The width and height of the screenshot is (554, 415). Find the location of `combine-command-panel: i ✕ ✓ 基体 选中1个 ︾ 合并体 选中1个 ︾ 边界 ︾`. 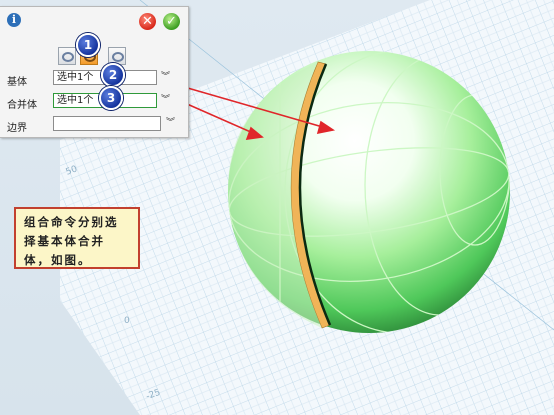

combine-command-panel: i ✕ ✓ 基体 选中1个 ︾ 合并体 选中1个 ︾ 边界 ︾ is located at coordinates (94, 72).